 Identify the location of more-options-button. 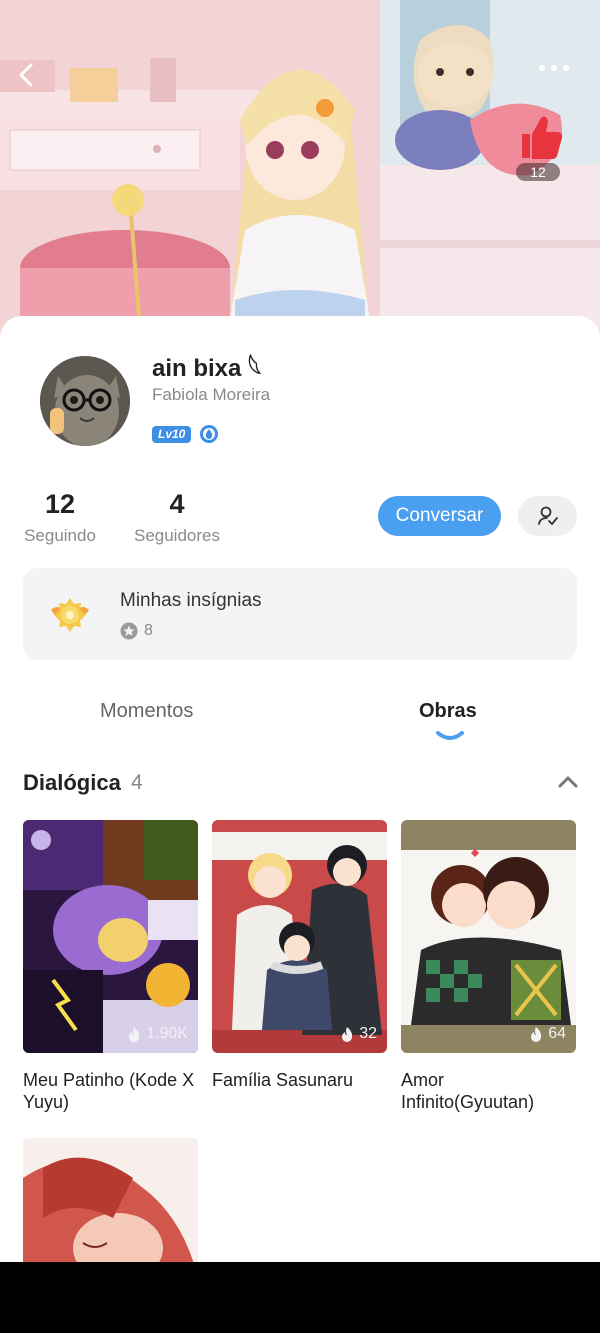
(558, 79).